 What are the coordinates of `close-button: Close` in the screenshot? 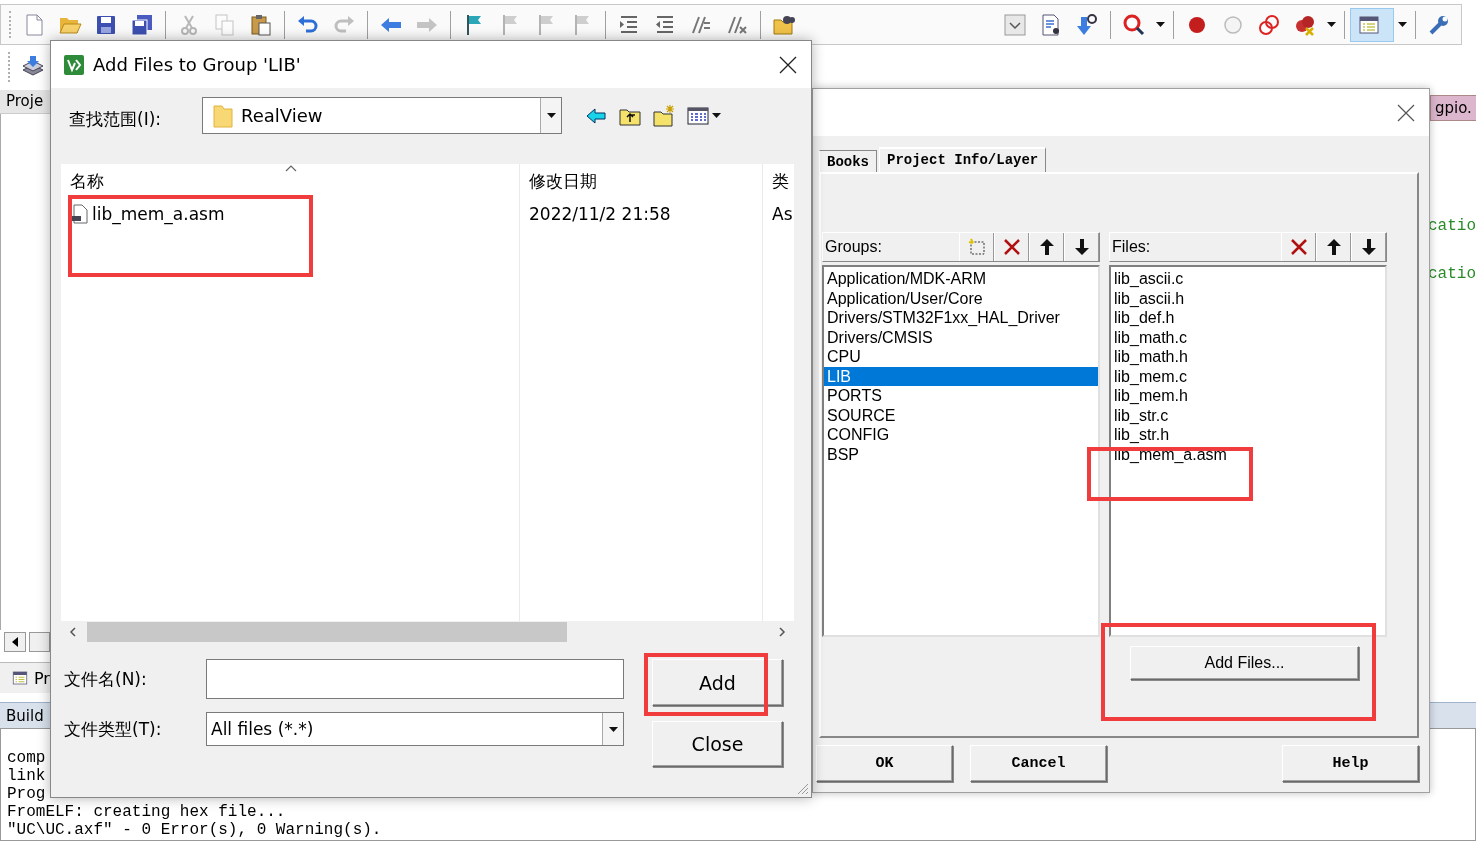 It's located at (717, 744).